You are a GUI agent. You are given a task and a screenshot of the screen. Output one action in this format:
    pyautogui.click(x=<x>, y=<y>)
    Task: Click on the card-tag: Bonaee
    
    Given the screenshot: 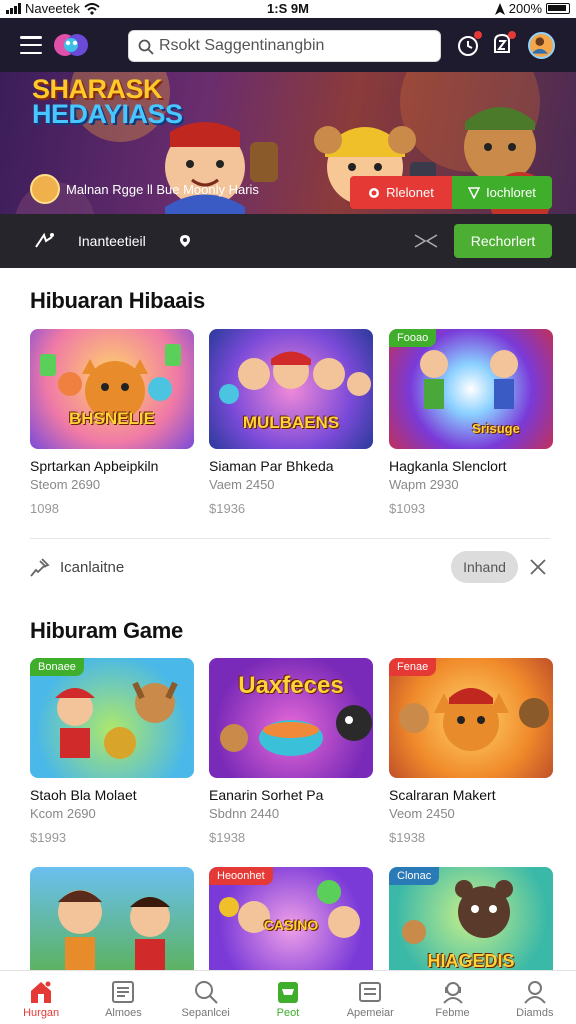 What is the action you would take?
    pyautogui.click(x=57, y=667)
    